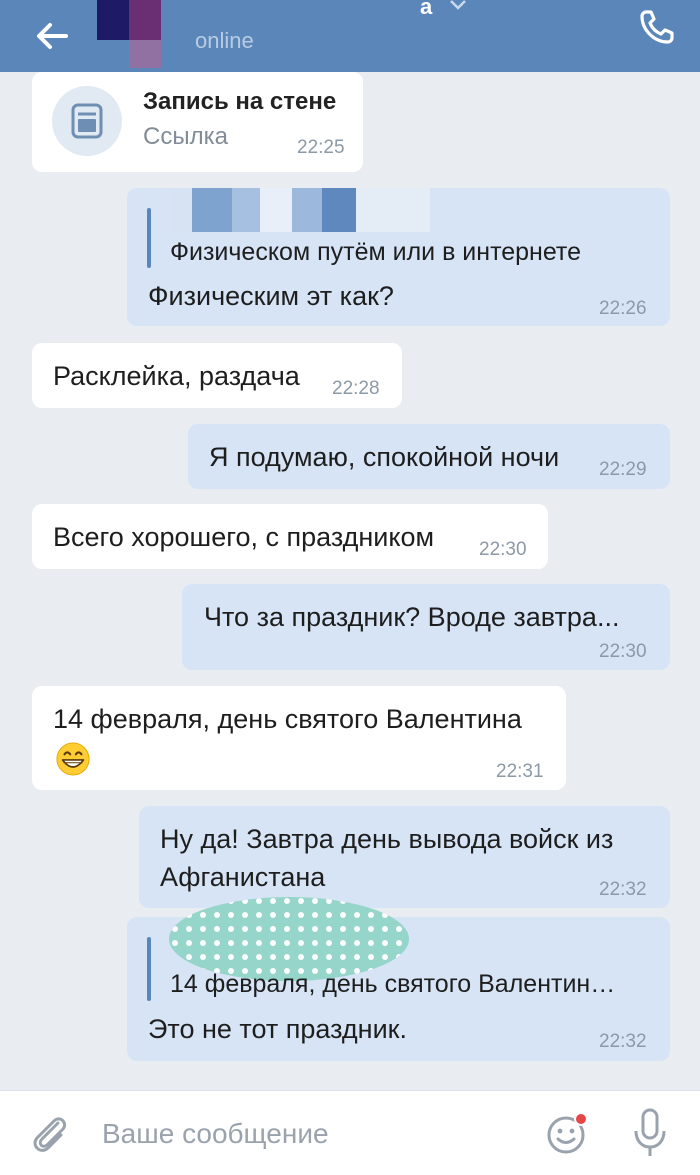 This screenshot has width=700, height=1175. What do you see at coordinates (350, 36) in the screenshot?
I see `chat-header: online a` at bounding box center [350, 36].